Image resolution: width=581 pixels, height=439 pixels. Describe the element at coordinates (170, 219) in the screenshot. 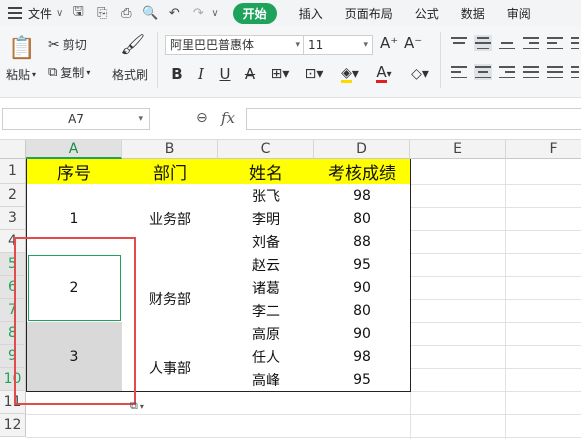

I see `department-cell-1: 业务部` at that location.